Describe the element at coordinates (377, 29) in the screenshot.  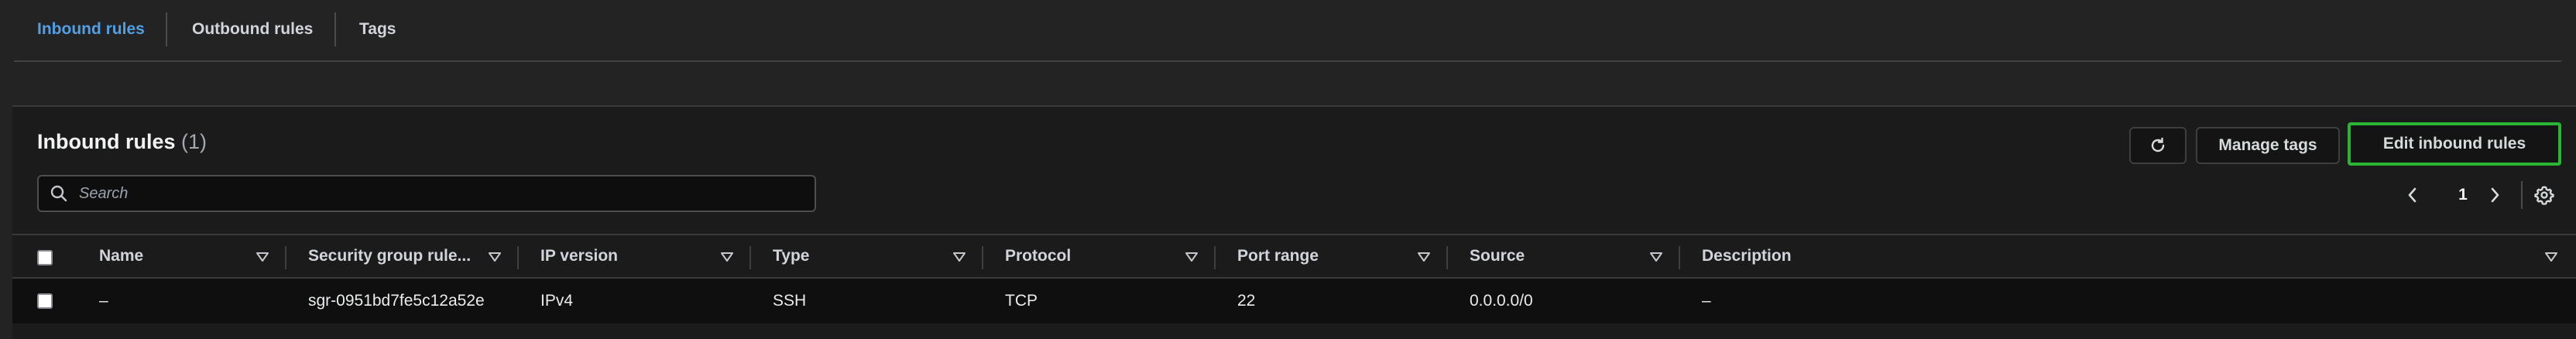
I see `tab-tags: Tags` at that location.